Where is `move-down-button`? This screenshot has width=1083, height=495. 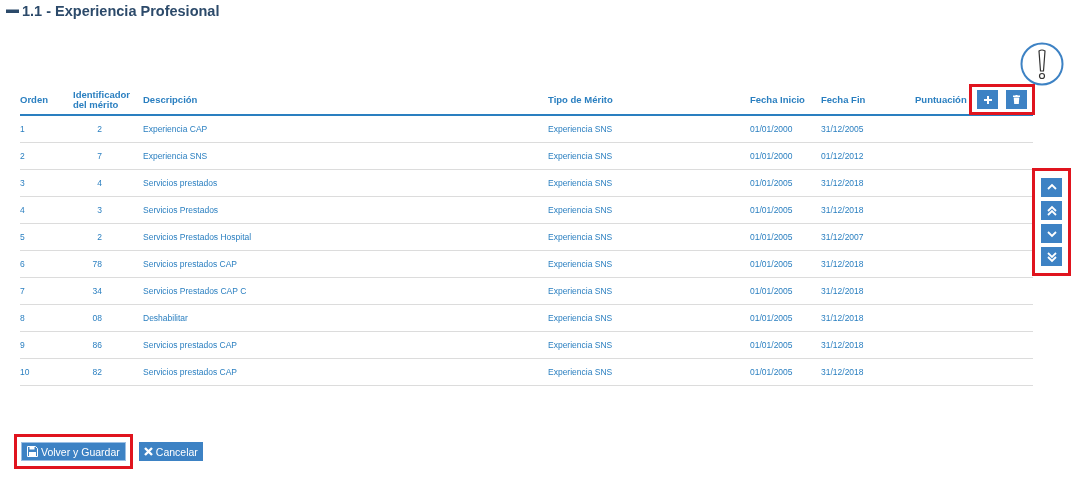
move-down-button is located at coordinates (1051, 233).